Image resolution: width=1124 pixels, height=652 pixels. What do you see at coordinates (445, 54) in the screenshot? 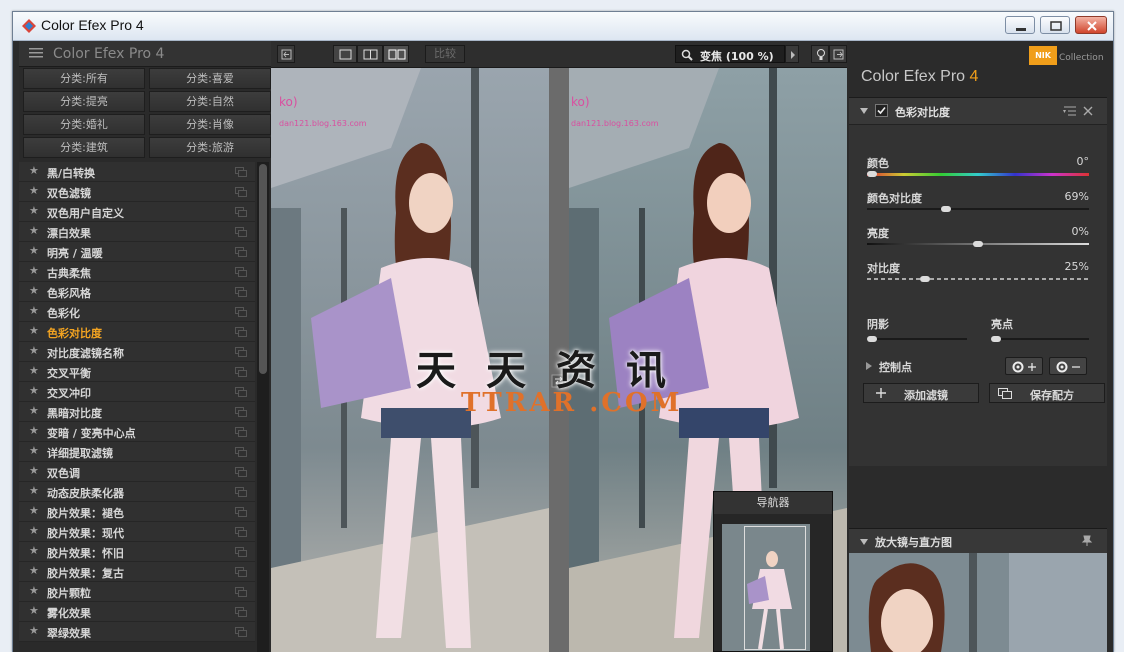
I see `compare-button: 比较` at bounding box center [445, 54].